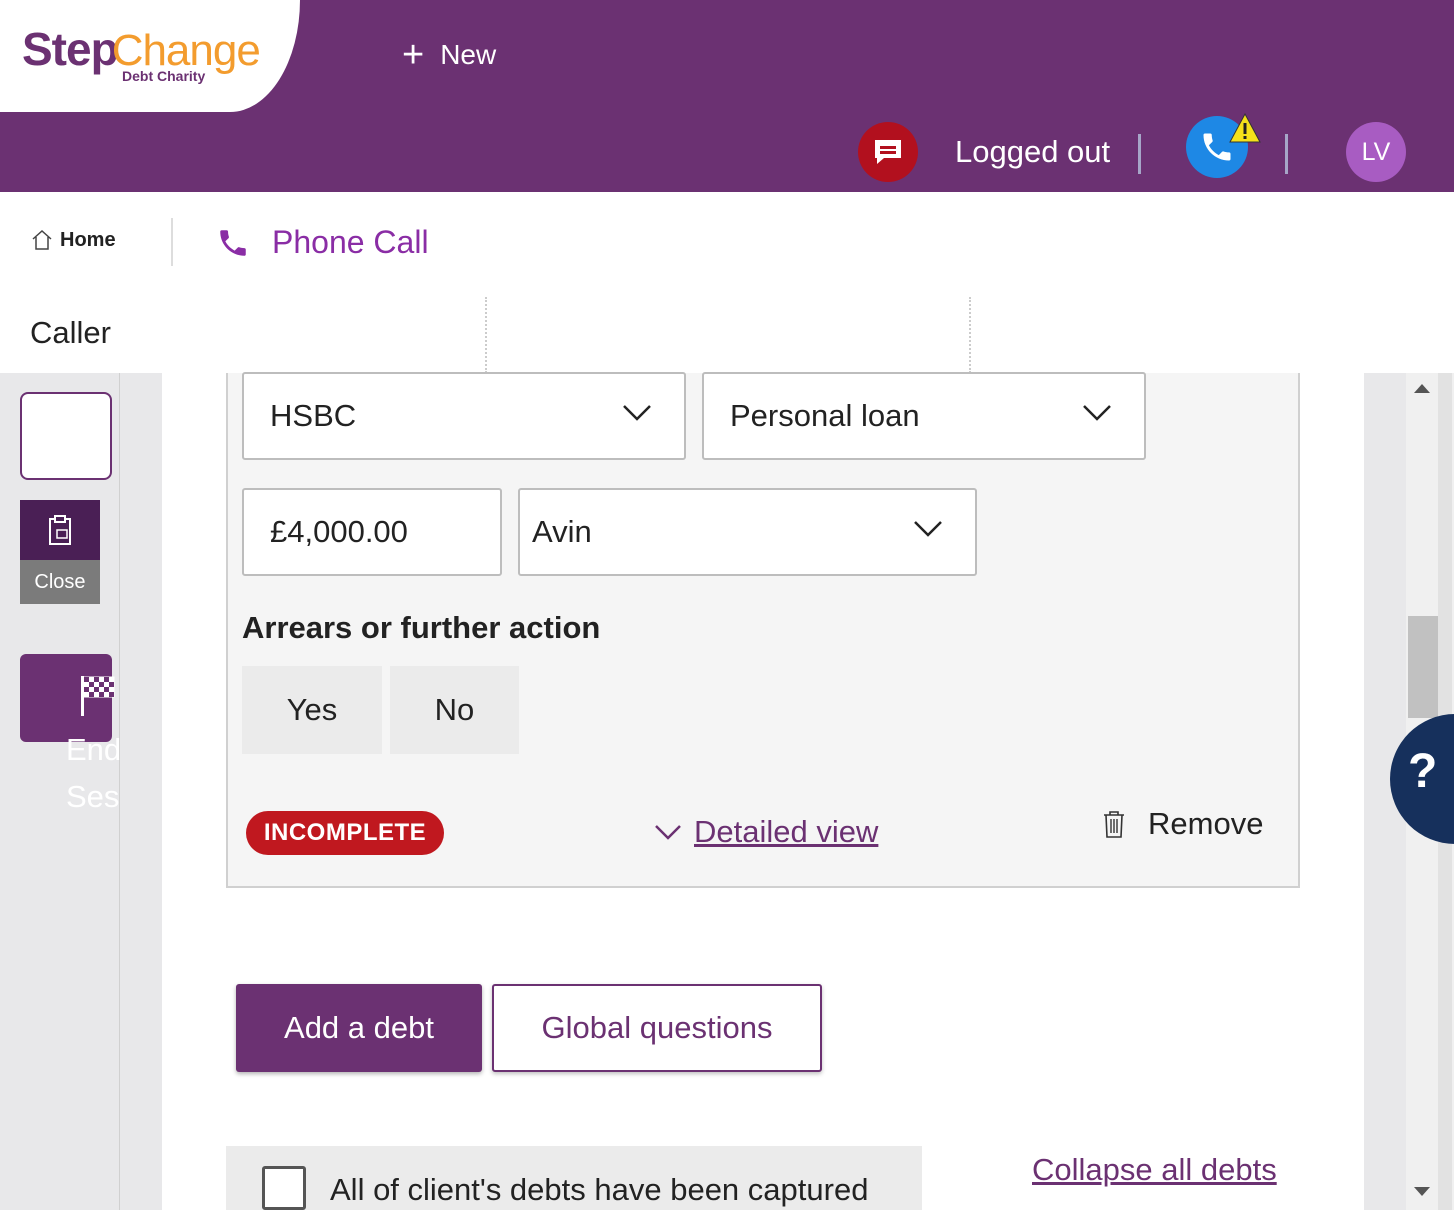 Image resolution: width=1454 pixels, height=1210 pixels. Describe the element at coordinates (60, 582) in the screenshot. I see `close-label: Close` at that location.